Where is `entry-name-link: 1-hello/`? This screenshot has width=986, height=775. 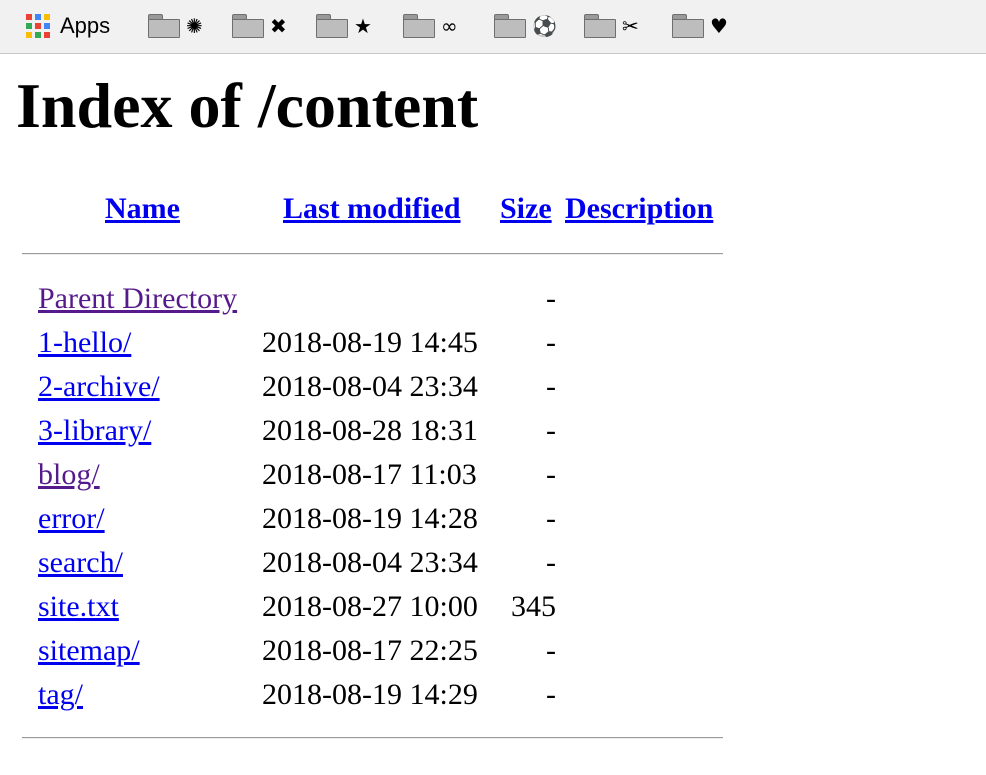 entry-name-link: 1-hello/ is located at coordinates (84, 343).